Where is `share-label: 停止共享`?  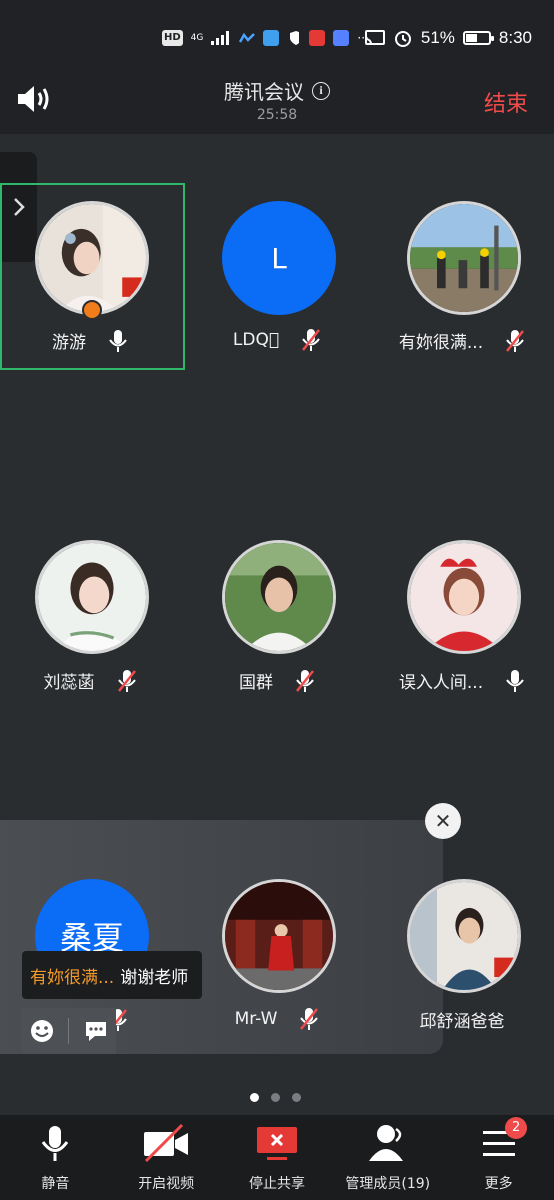
share-label: 停止共享 is located at coordinates (276, 1184).